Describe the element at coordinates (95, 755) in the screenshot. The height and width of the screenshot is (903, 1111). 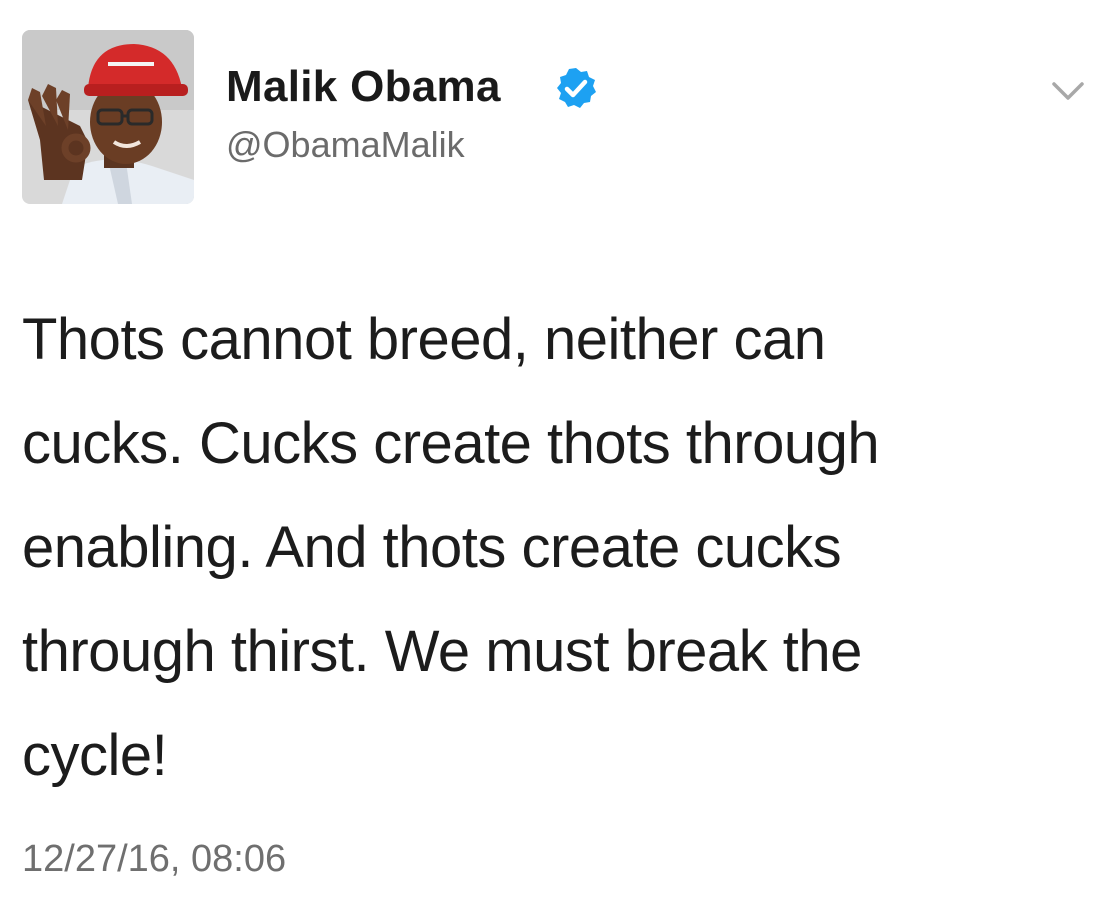
I see `tweet-text-line: cycle!` at that location.